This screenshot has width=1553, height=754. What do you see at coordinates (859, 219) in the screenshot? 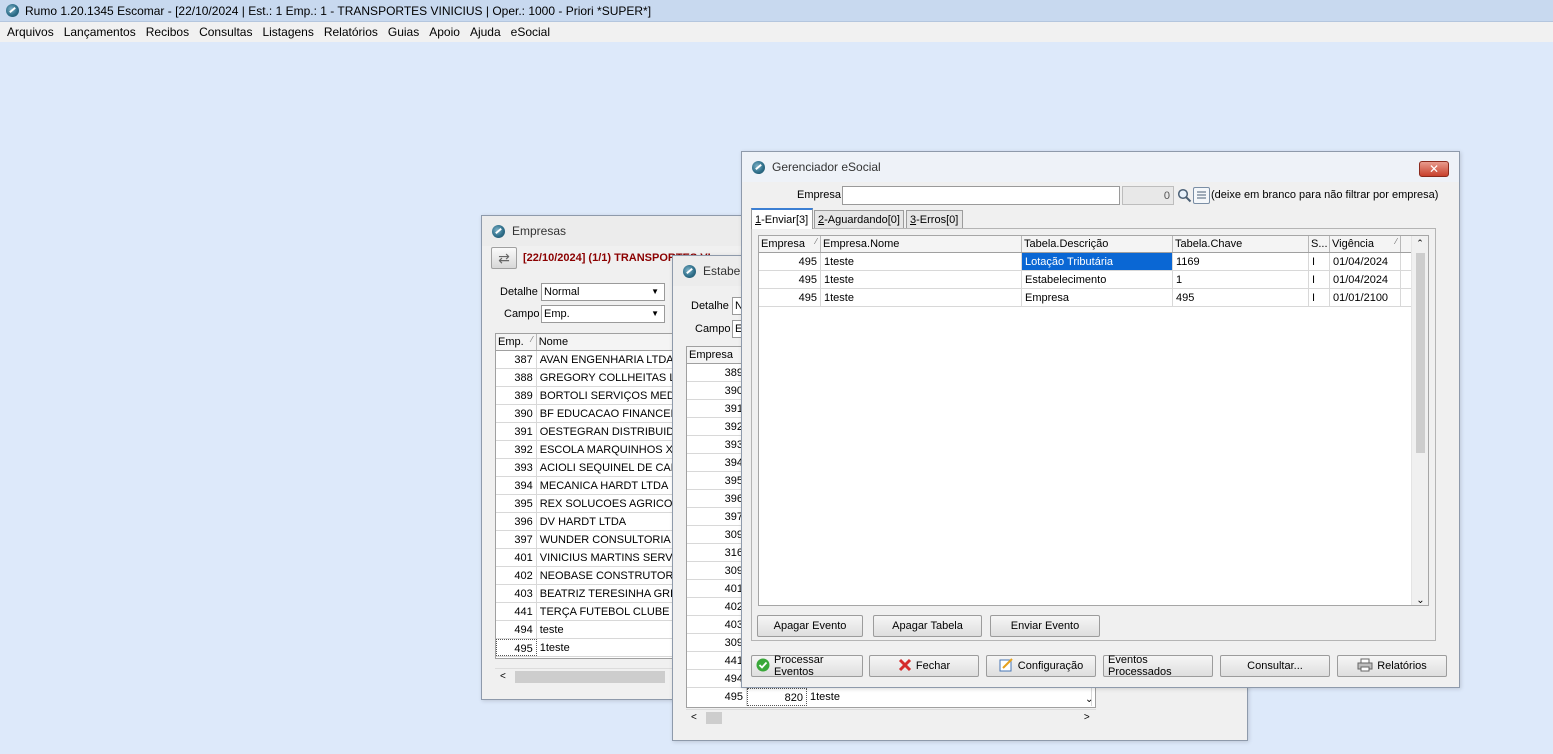
I see `tab-aguardando: 2 -Aguardando[0]` at bounding box center [859, 219].